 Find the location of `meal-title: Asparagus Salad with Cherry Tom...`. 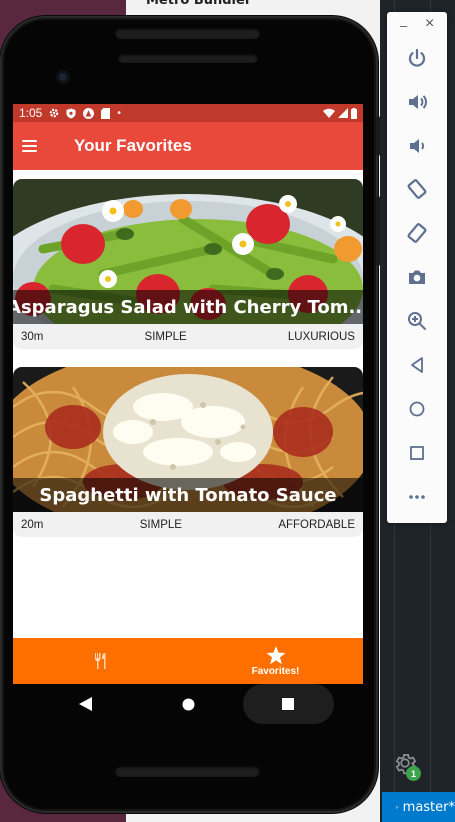

meal-title: Asparagus Salad with Cherry Tom... is located at coordinates (188, 307).